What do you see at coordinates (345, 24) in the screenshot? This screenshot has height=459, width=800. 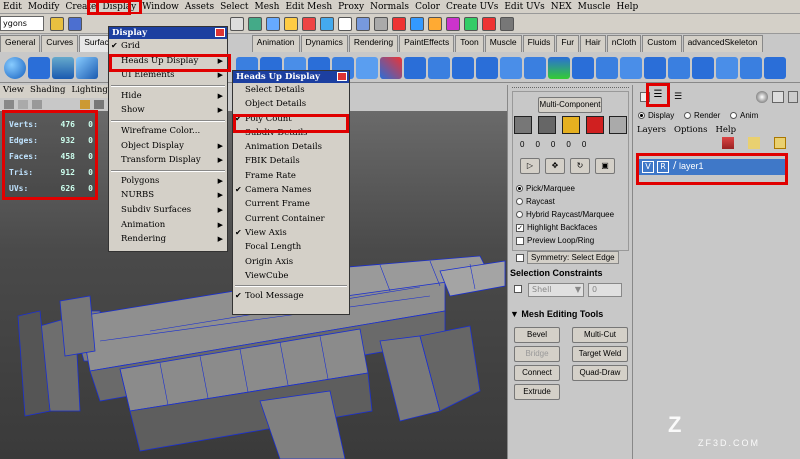 I see `snap-point-icon` at bounding box center [345, 24].